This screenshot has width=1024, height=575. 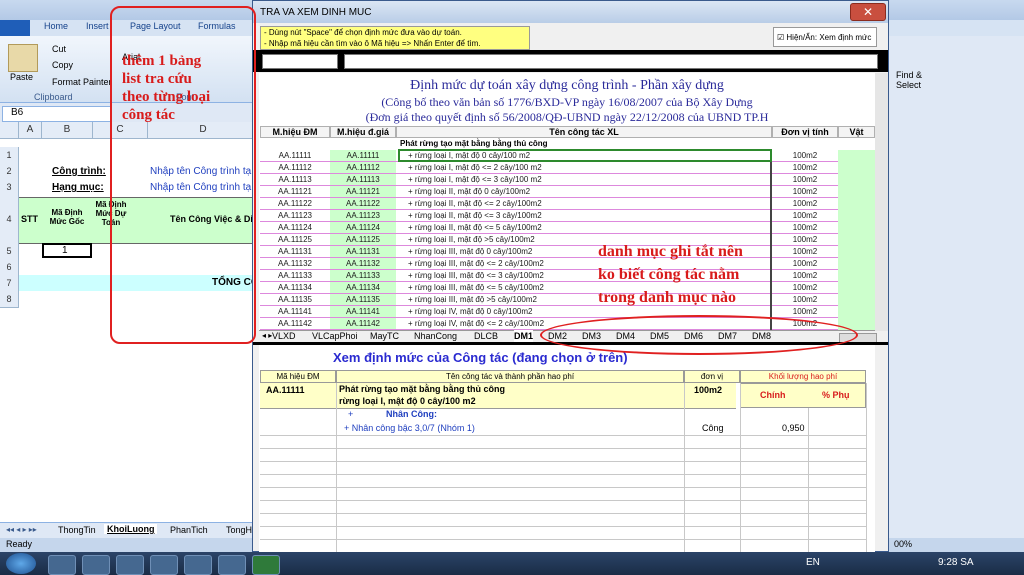 I want to click on row-price-code: AA.11142, so click(x=363, y=324).